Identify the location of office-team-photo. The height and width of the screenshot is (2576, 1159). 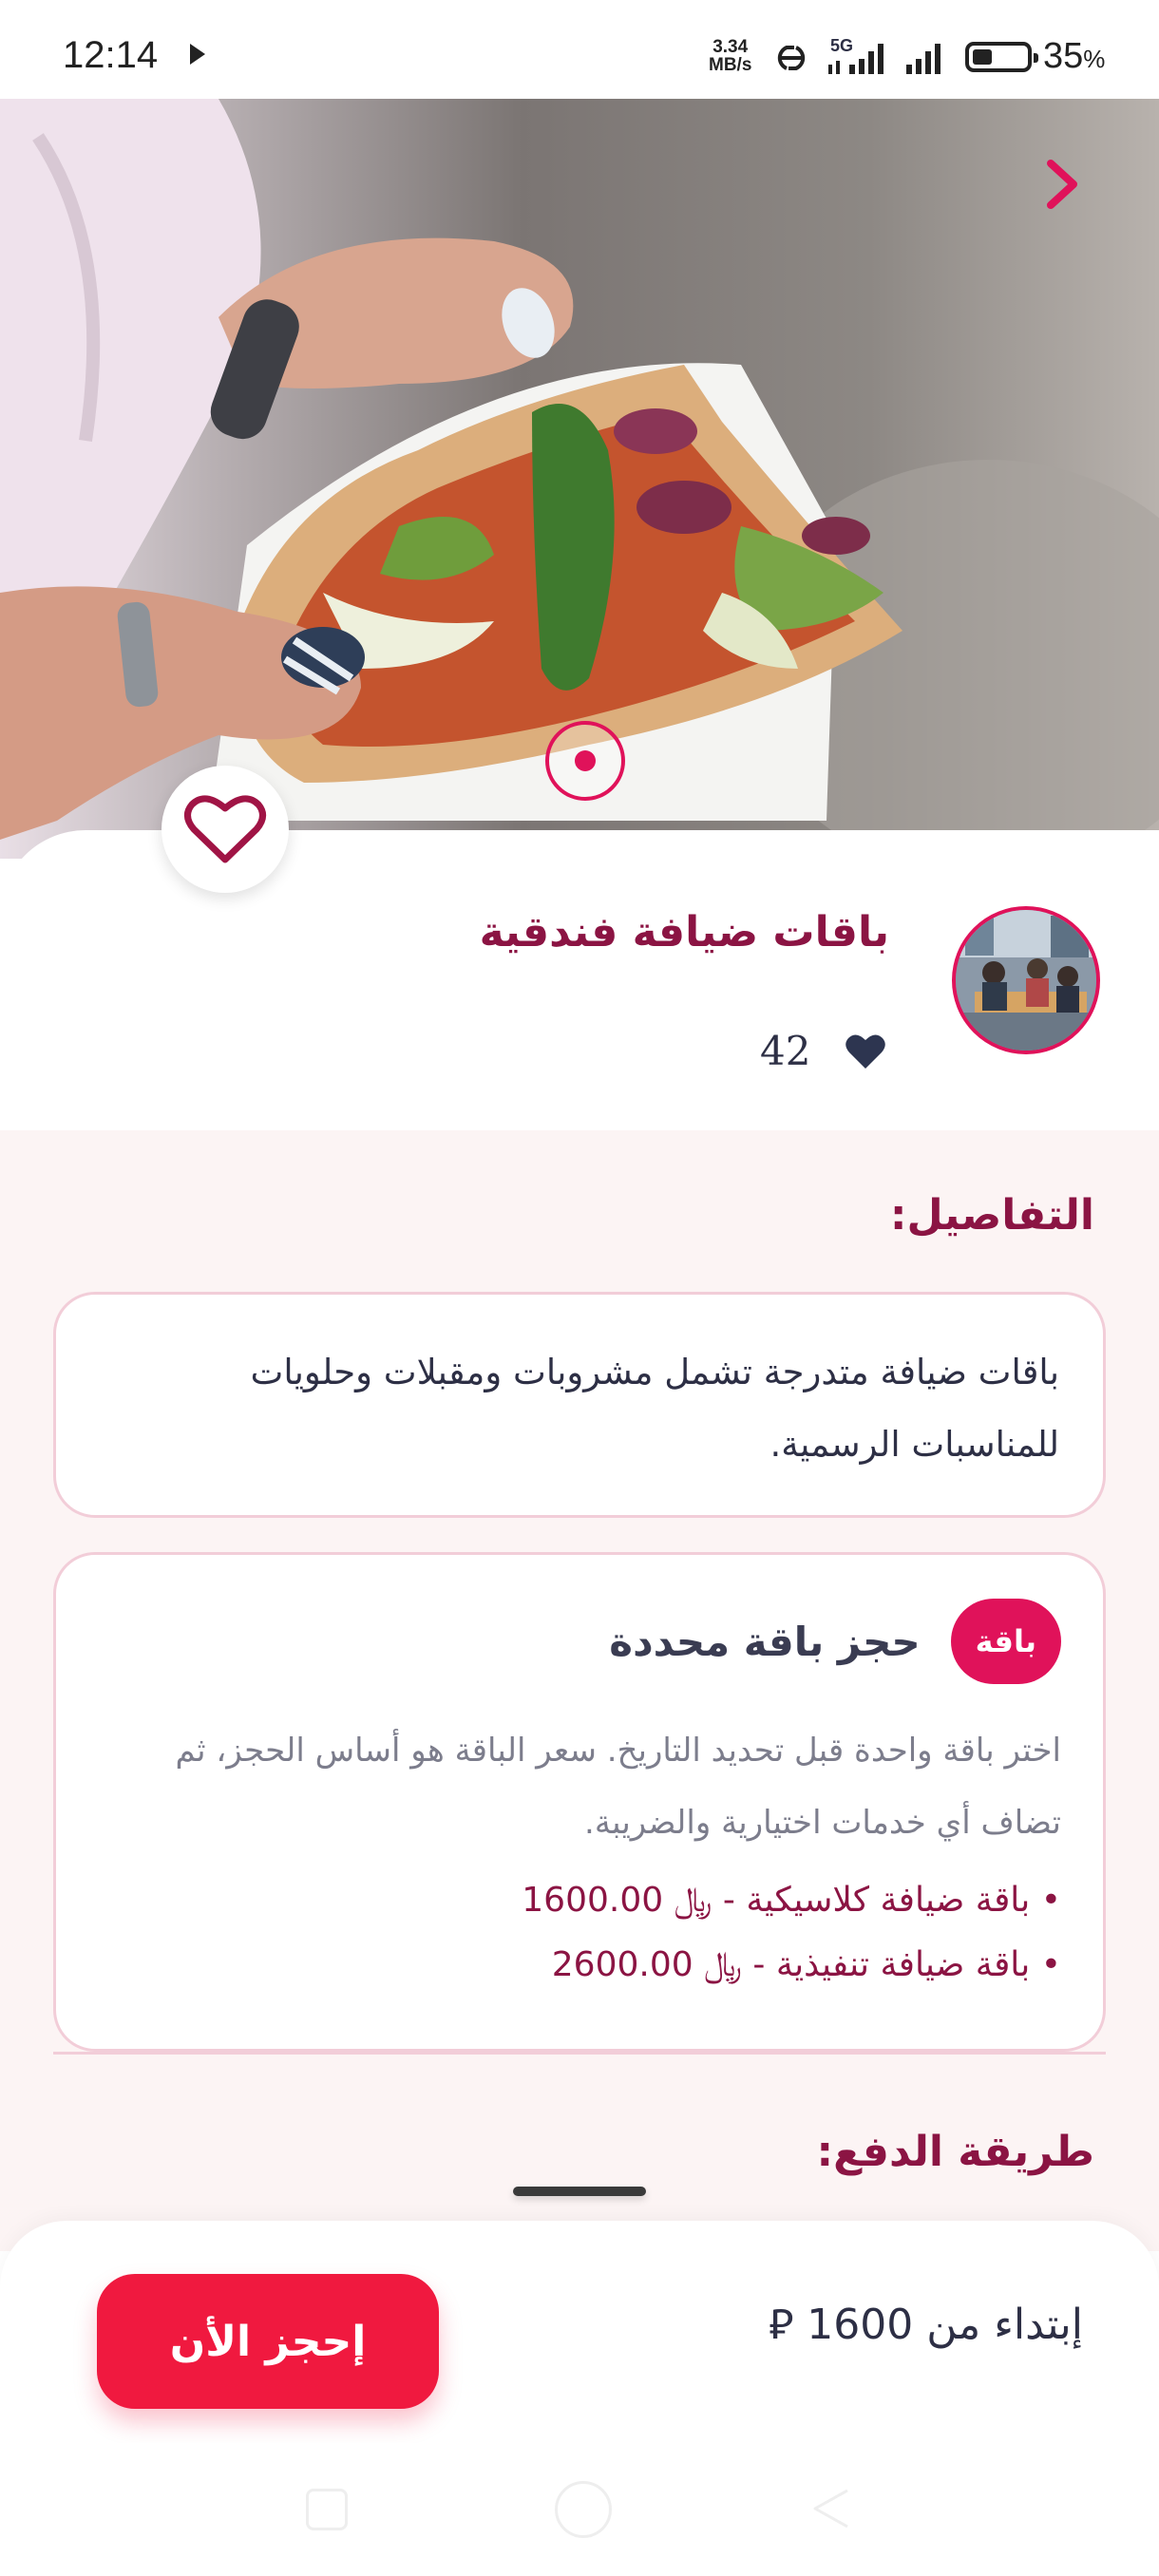
(1026, 980).